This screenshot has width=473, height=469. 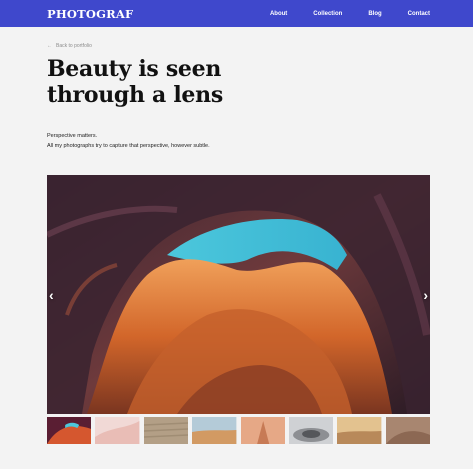 What do you see at coordinates (419, 14) in the screenshot?
I see `nav-item-contact: Contact` at bounding box center [419, 14].